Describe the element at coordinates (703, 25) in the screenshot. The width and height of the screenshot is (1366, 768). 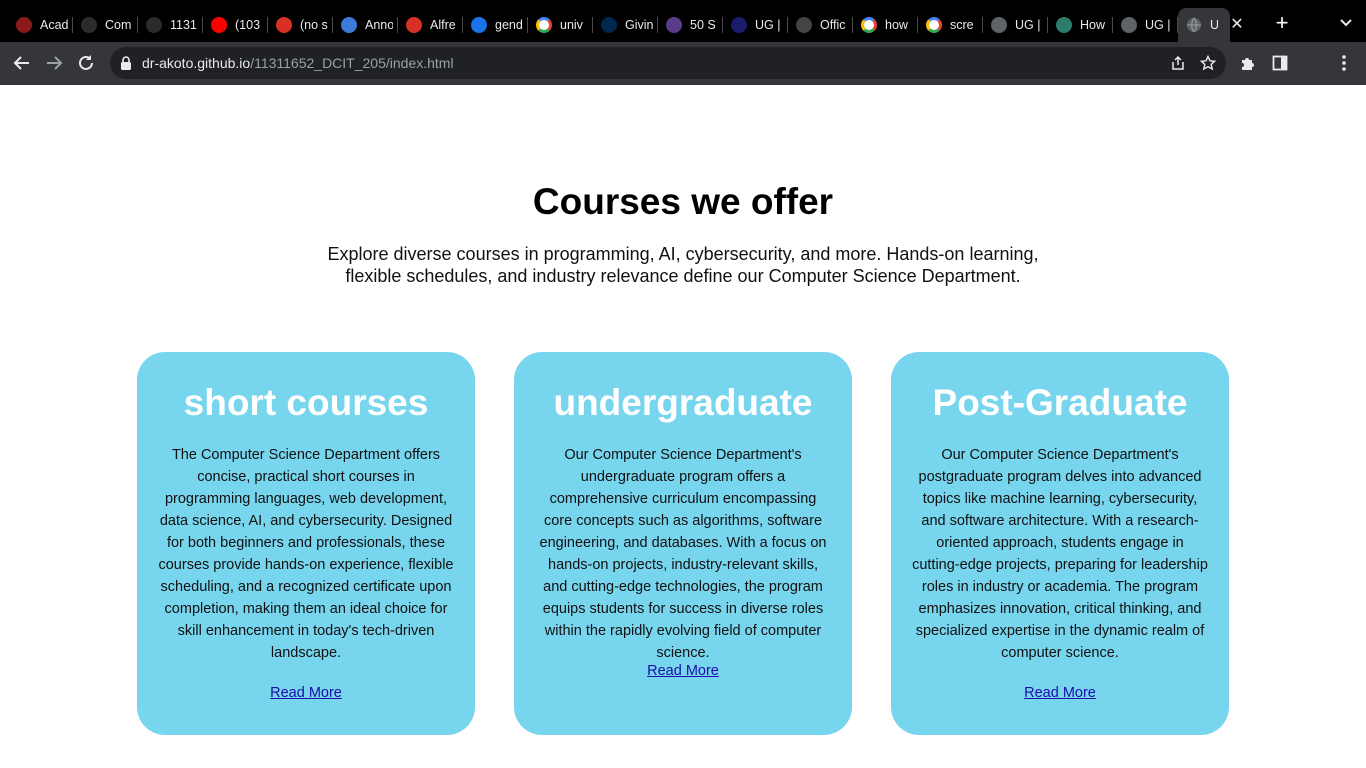
I see `tab-title: 50 S` at that location.